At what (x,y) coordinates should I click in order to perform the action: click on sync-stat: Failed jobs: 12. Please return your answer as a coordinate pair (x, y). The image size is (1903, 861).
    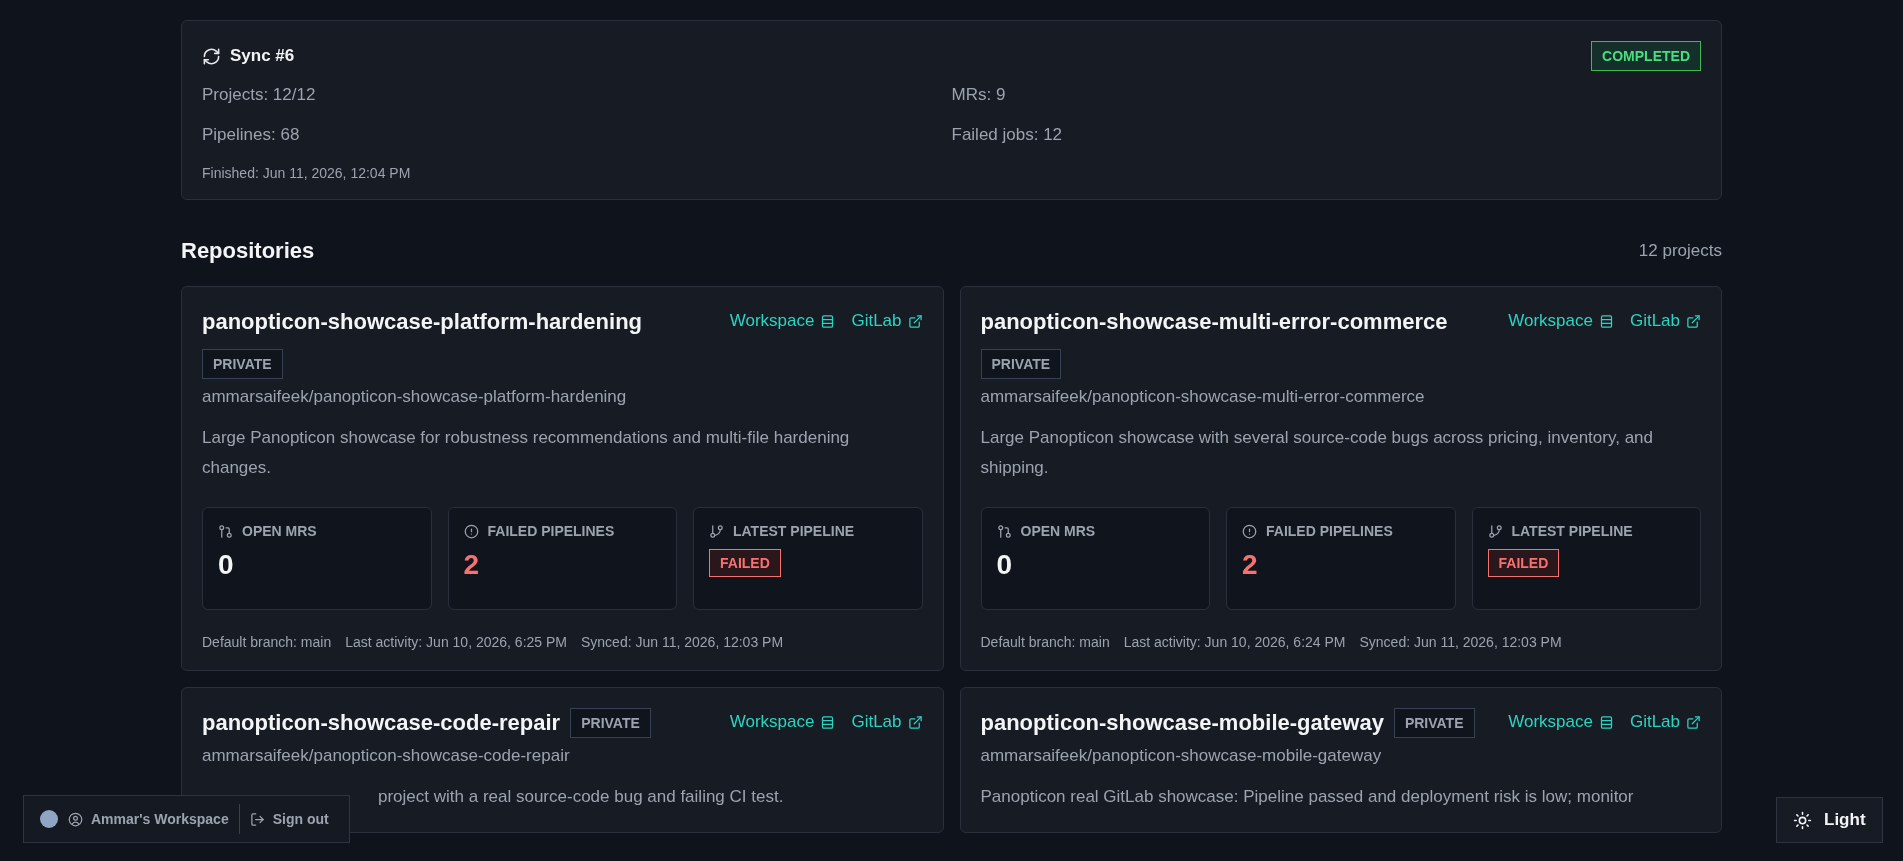
    Looking at the image, I should click on (1007, 135).